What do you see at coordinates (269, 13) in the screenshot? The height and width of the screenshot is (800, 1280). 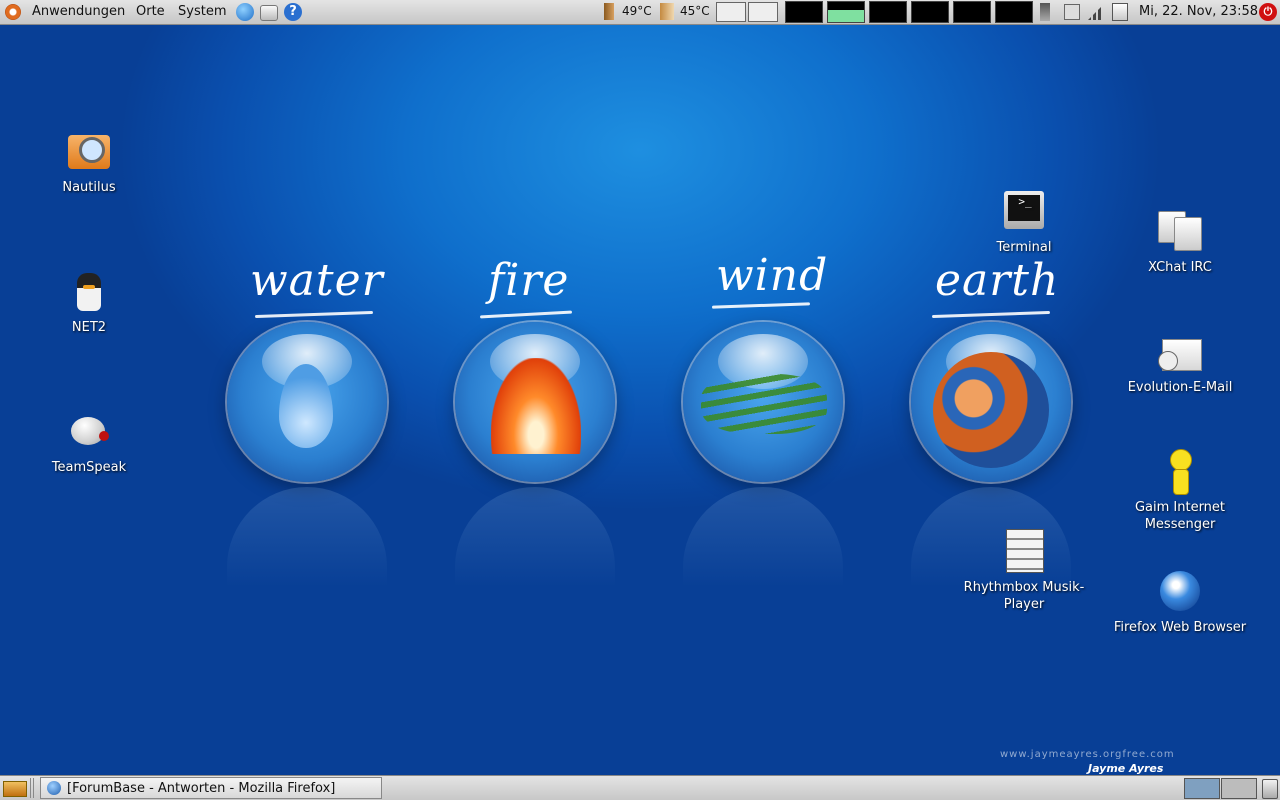 I see `mail-launcher-icon` at bounding box center [269, 13].